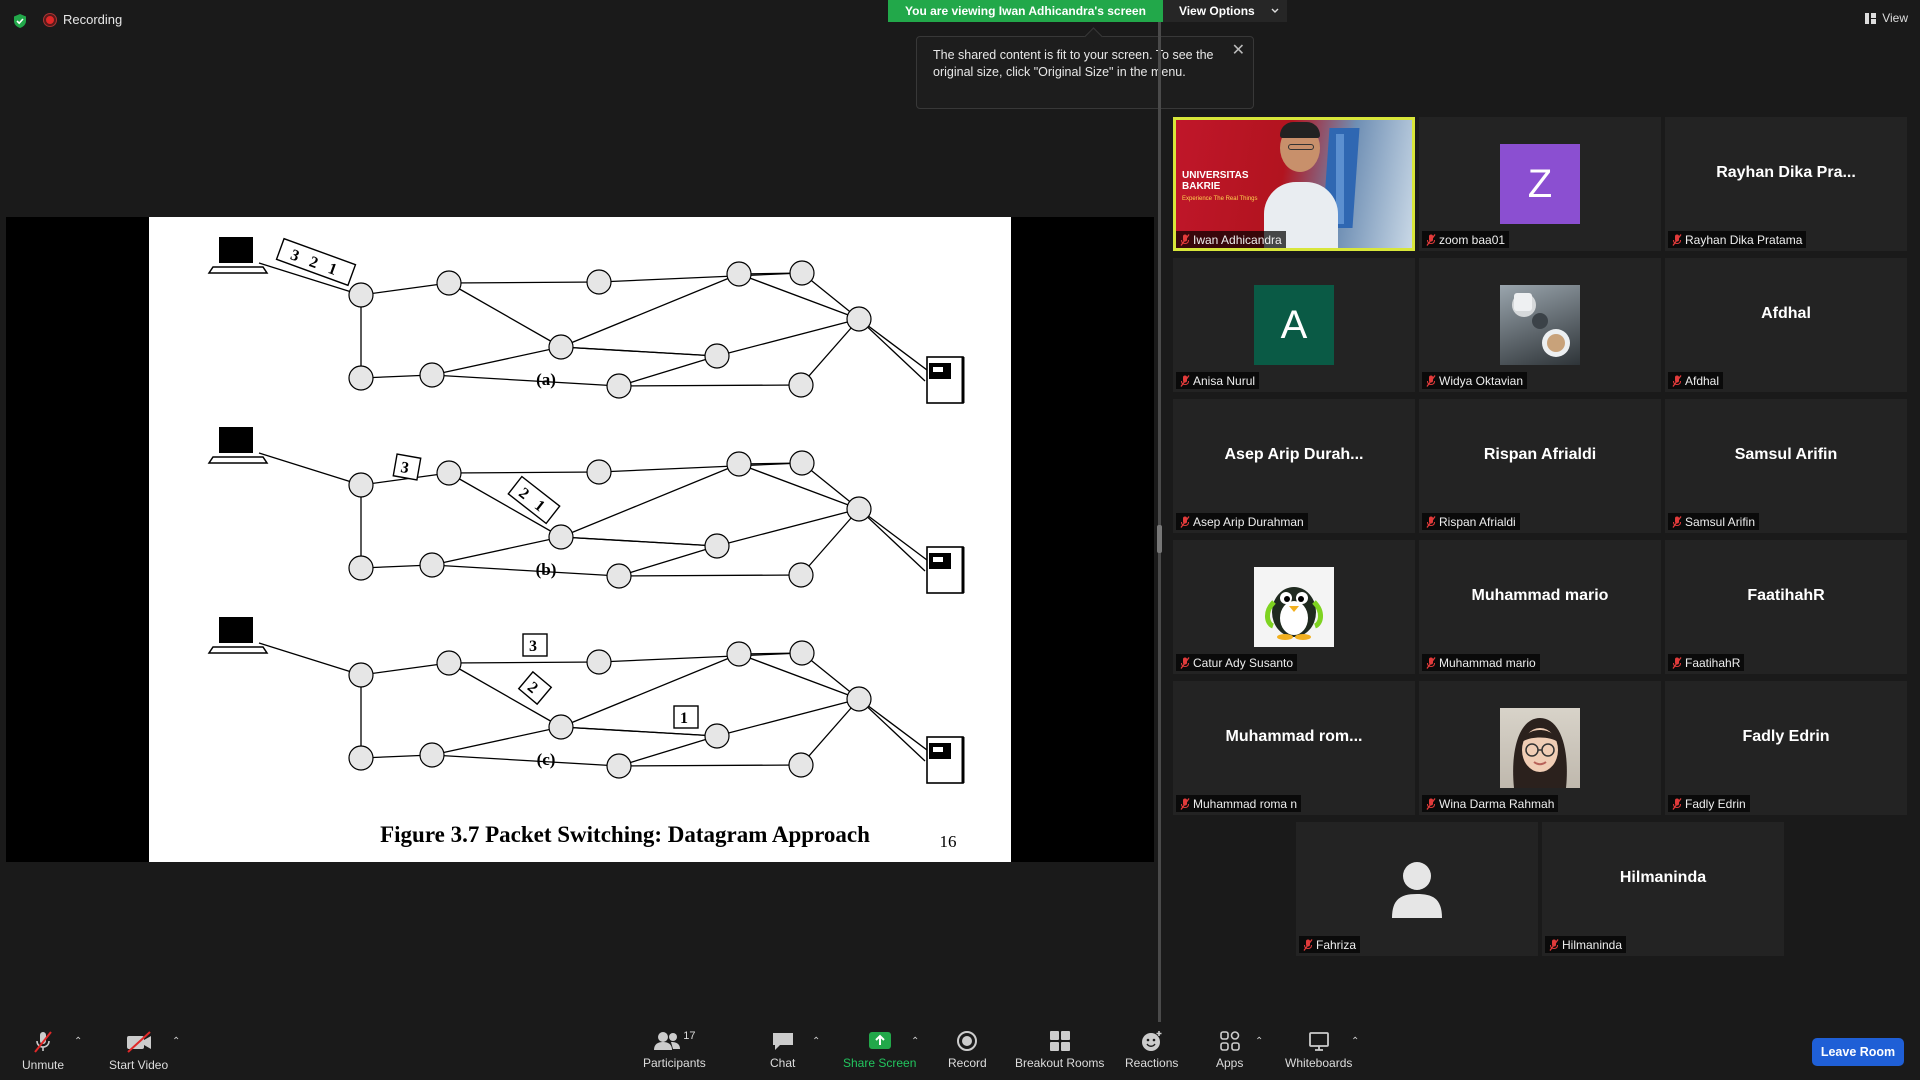  Describe the element at coordinates (43, 1065) in the screenshot. I see `unmute-label: Unmute` at that location.